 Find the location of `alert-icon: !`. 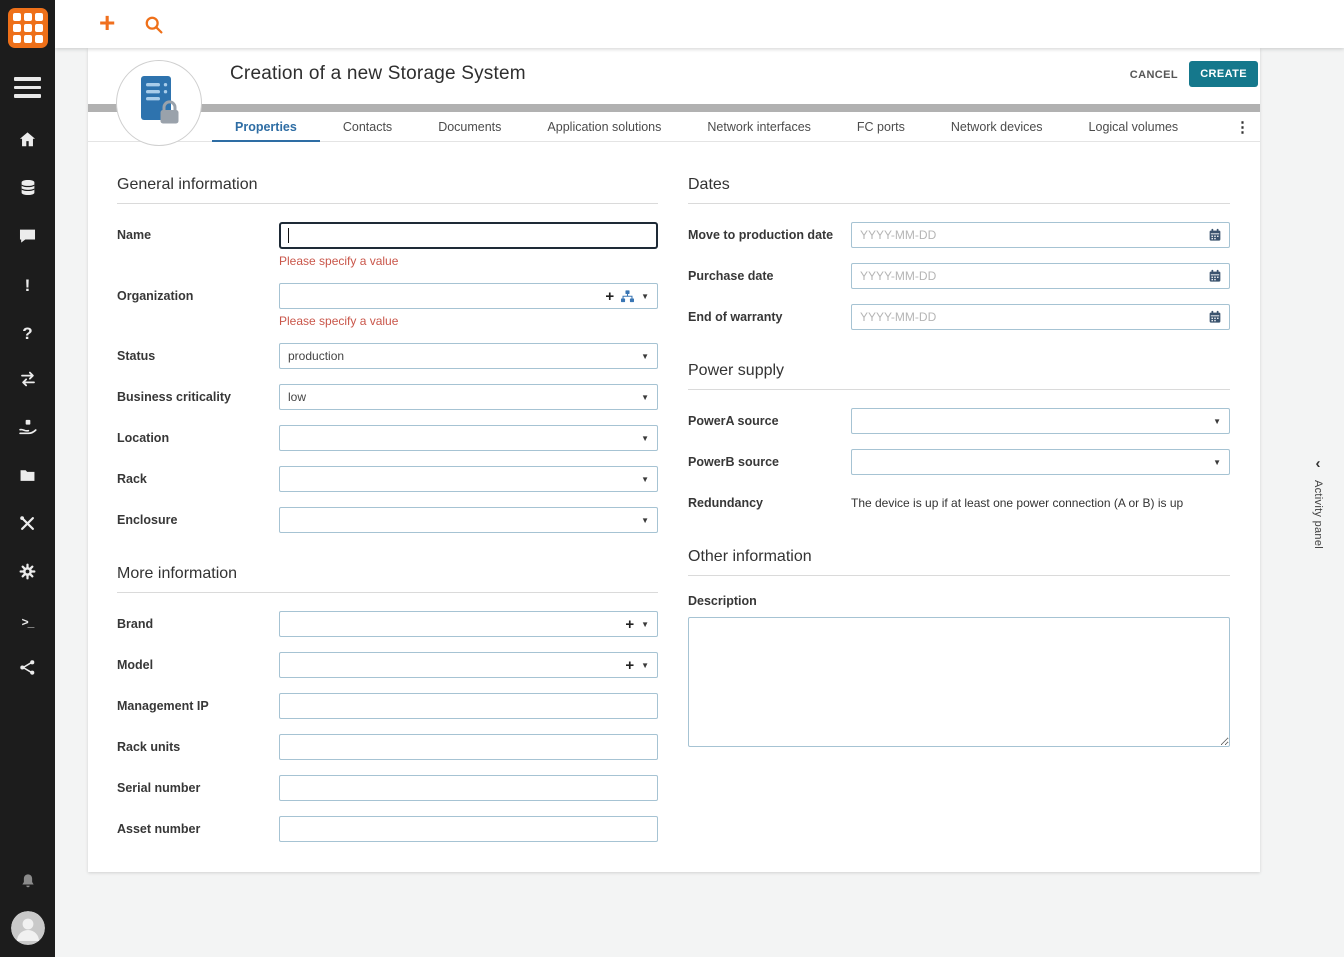

alert-icon: ! is located at coordinates (27, 285).